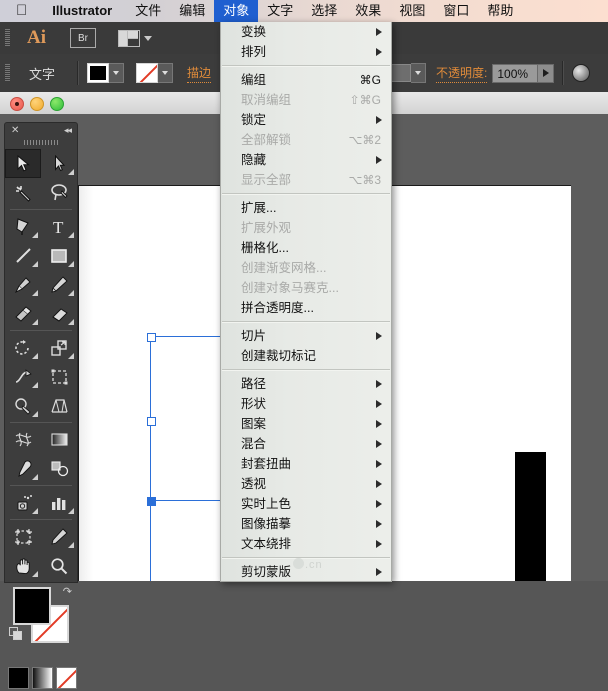 Image resolution: width=608 pixels, height=691 pixels. What do you see at coordinates (41, 142) in the screenshot?
I see `tools-panel-grip` at bounding box center [41, 142].